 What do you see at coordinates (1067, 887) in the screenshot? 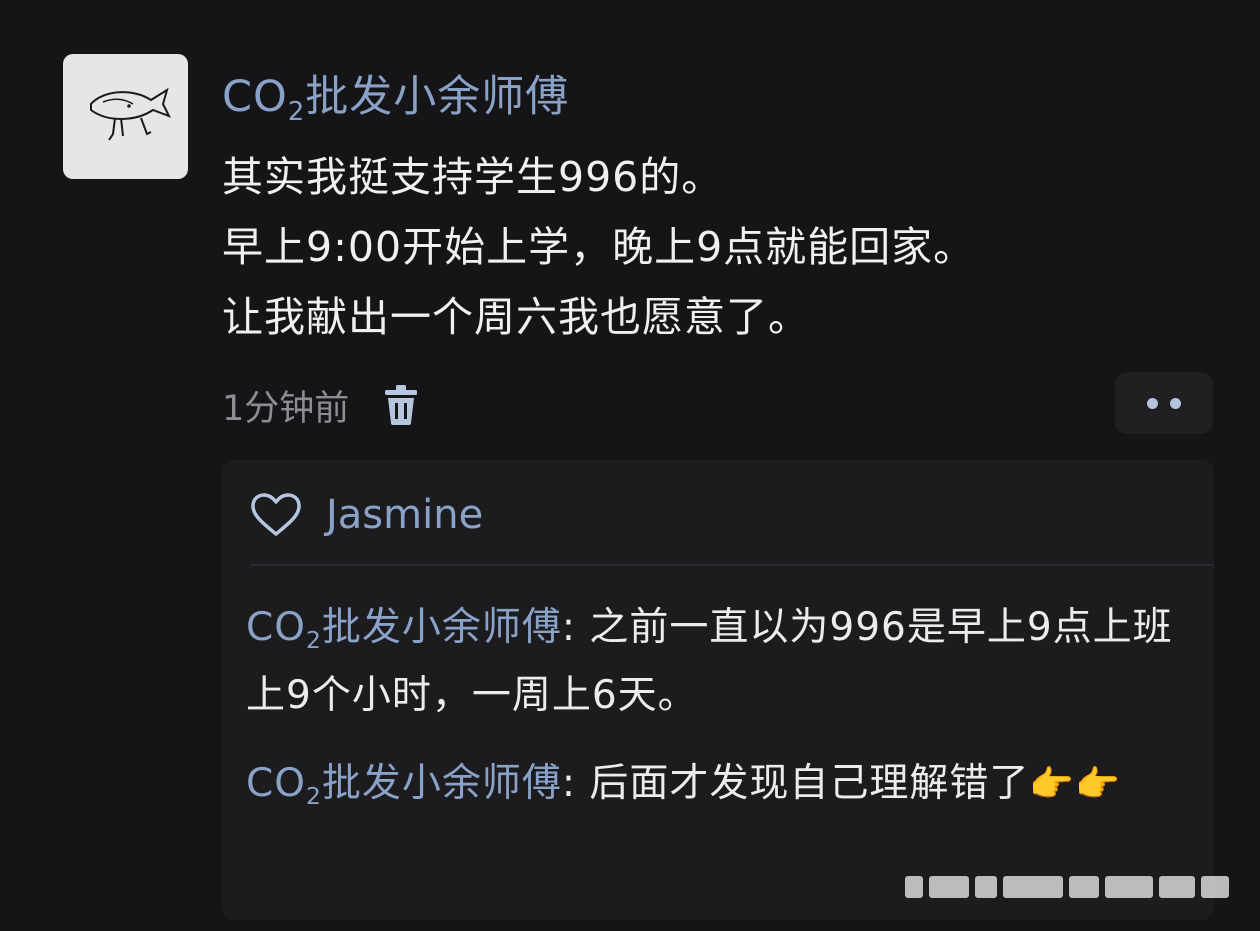
I see `watermark` at bounding box center [1067, 887].